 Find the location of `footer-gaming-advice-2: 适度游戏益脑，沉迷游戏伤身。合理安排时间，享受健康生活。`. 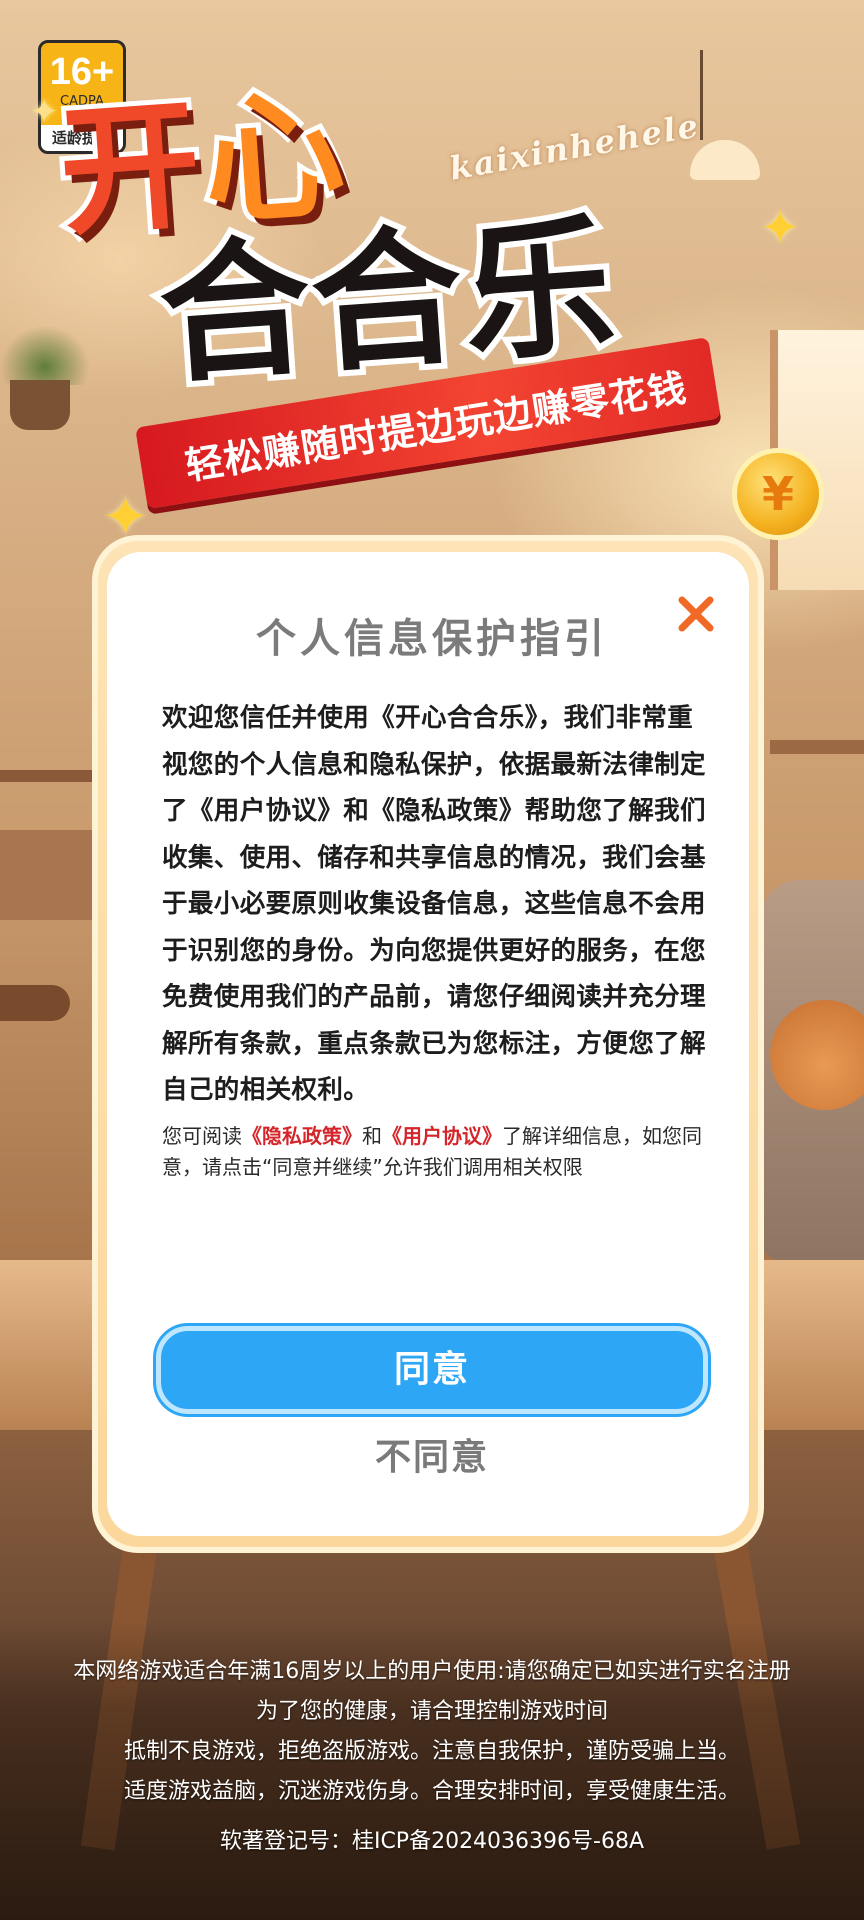

footer-gaming-advice-2: 适度游戏益脑，沉迷游戏伤身。合理安排时间，享受健康生活。 is located at coordinates (431, 1791).